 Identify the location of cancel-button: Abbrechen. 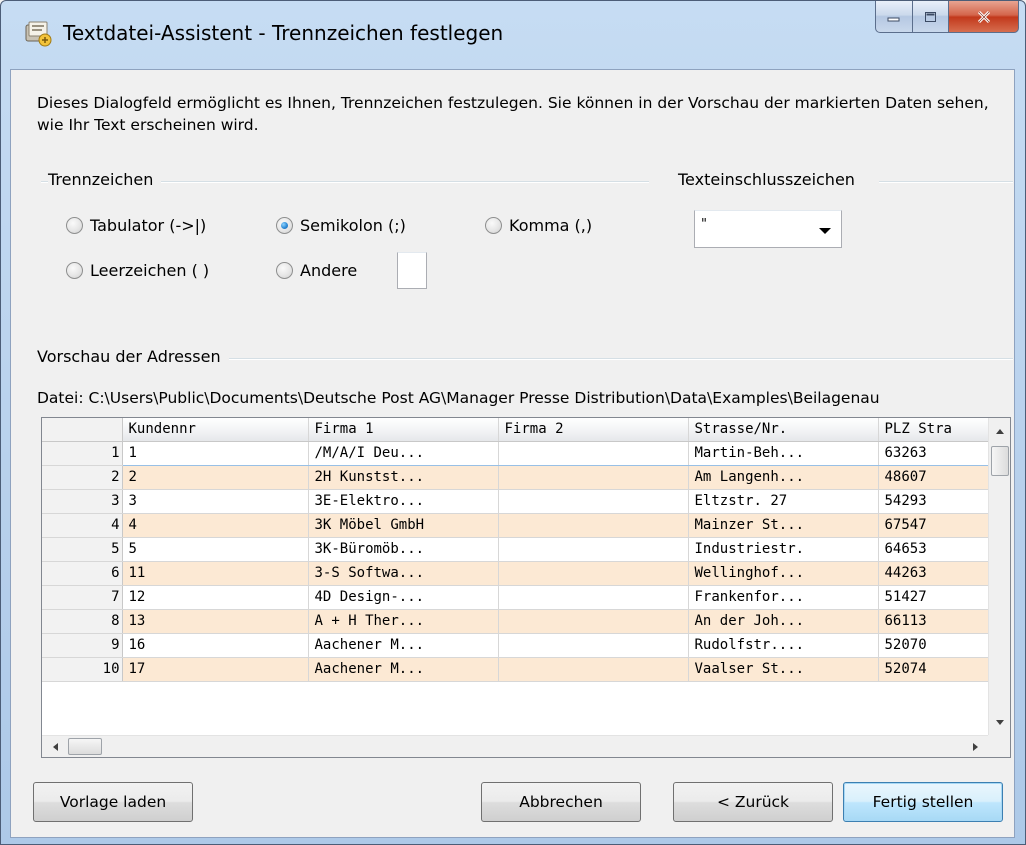
(561, 802).